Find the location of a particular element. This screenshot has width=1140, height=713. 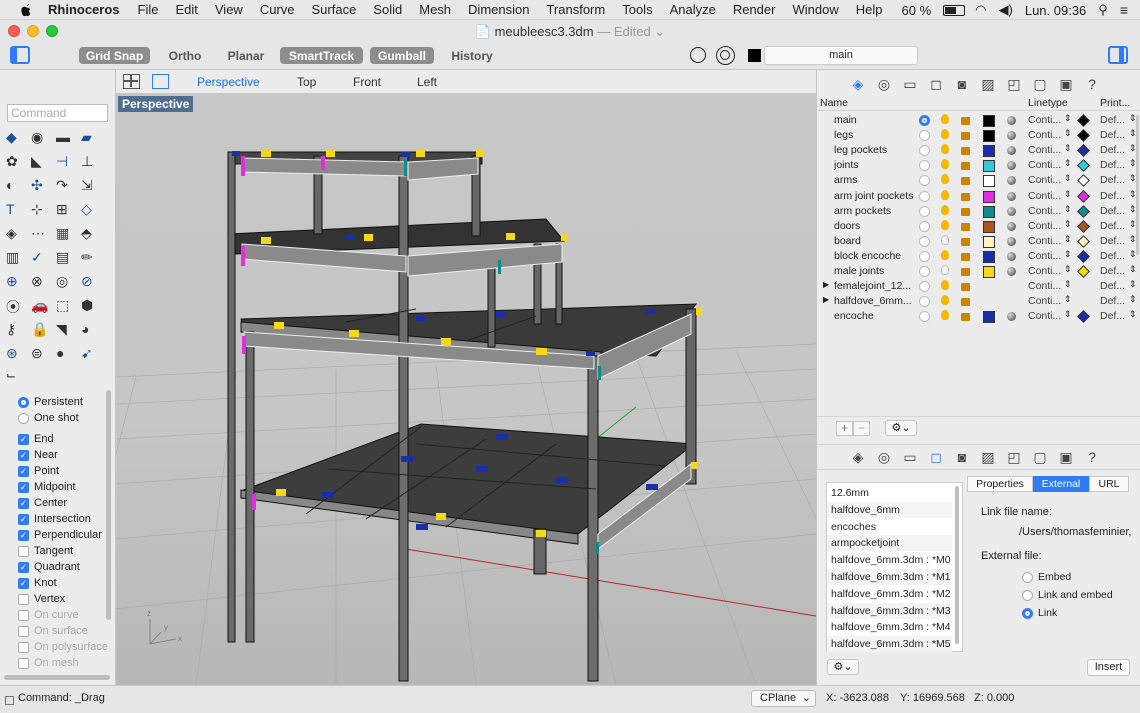

link-and-embed-option: Link and embed is located at coordinates (1067, 595).